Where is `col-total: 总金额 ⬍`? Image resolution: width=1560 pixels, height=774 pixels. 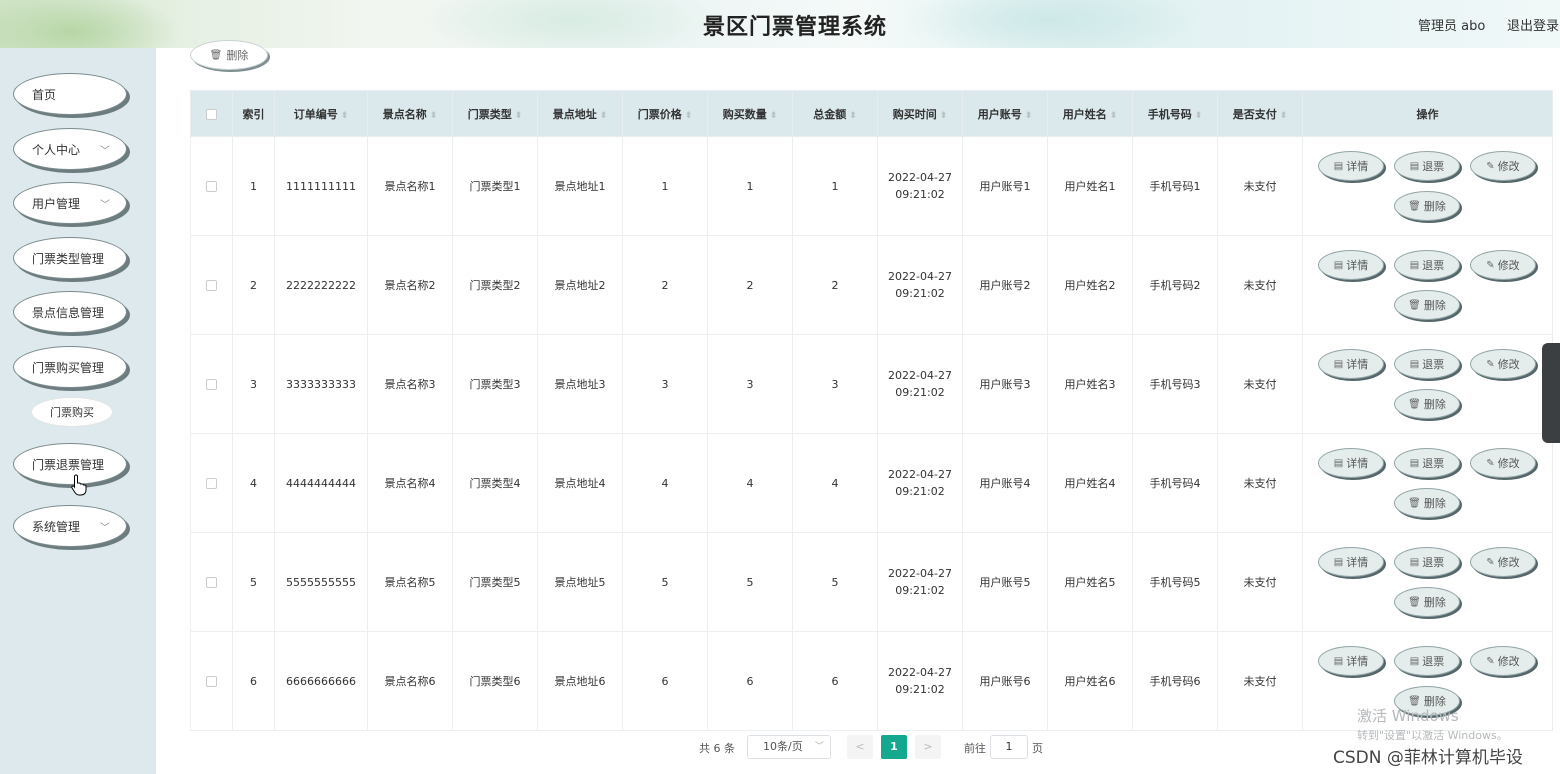
col-total: 总金额 ⬍ is located at coordinates (835, 113).